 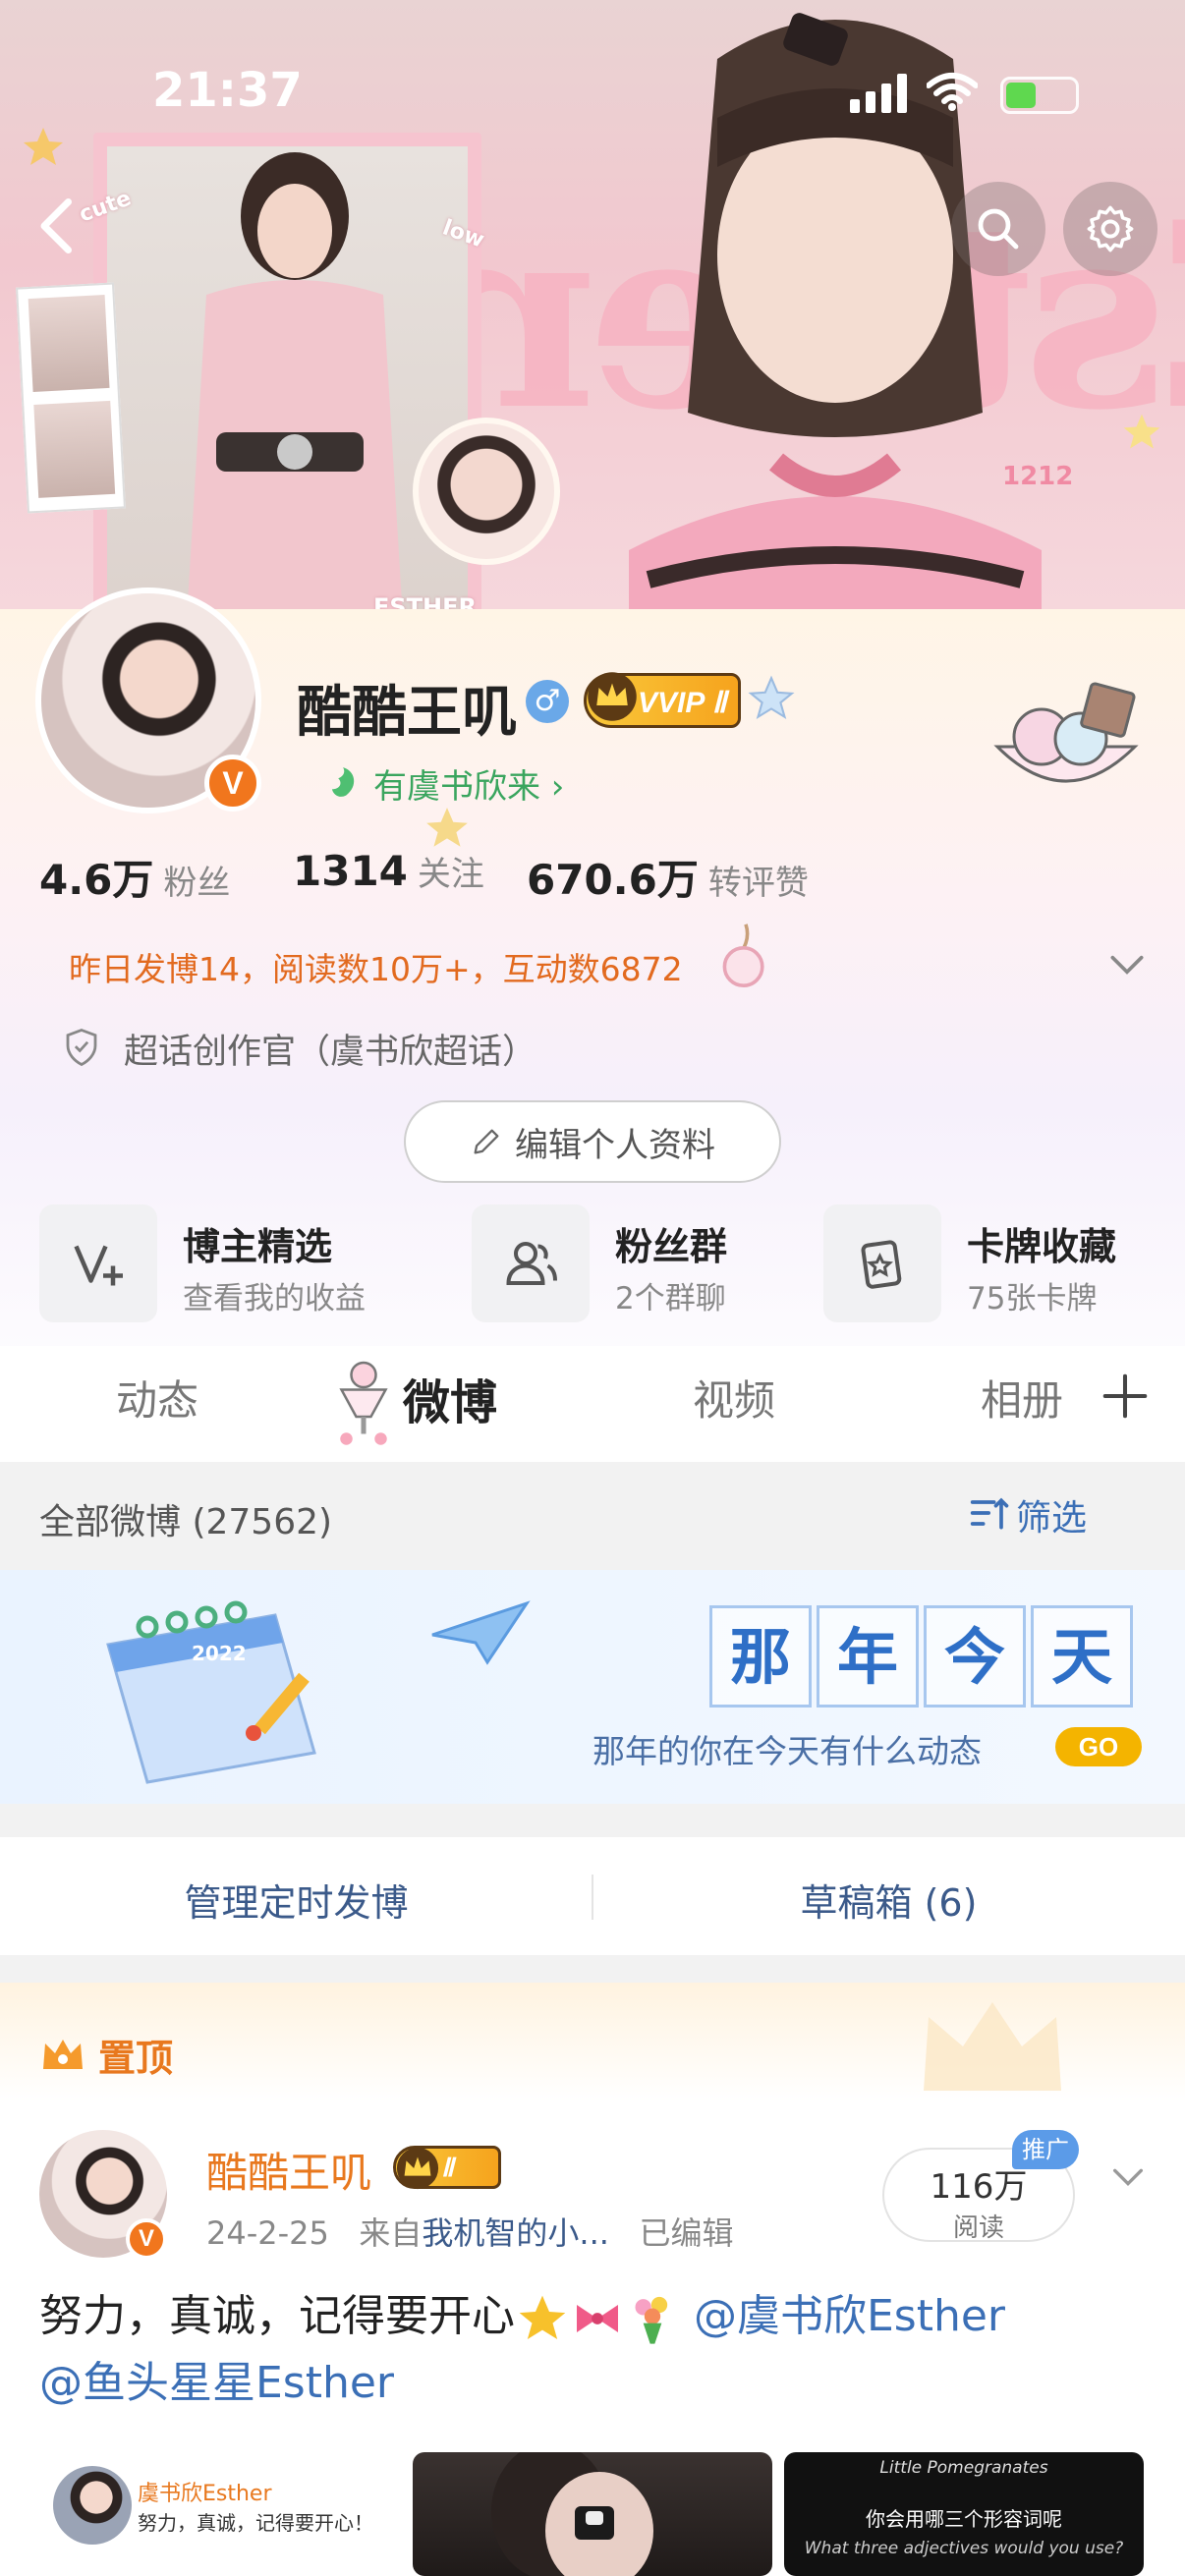 I want to click on ribbon-emoji-icon, so click(x=598, y=2318).